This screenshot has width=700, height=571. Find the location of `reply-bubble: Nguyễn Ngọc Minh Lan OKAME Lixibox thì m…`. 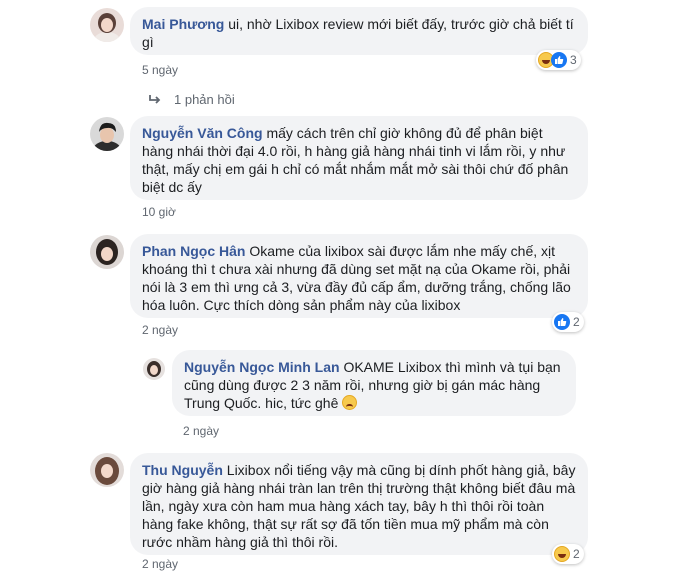

reply-bubble: Nguyễn Ngọc Minh Lan OKAME Lixibox thì m… is located at coordinates (374, 383).